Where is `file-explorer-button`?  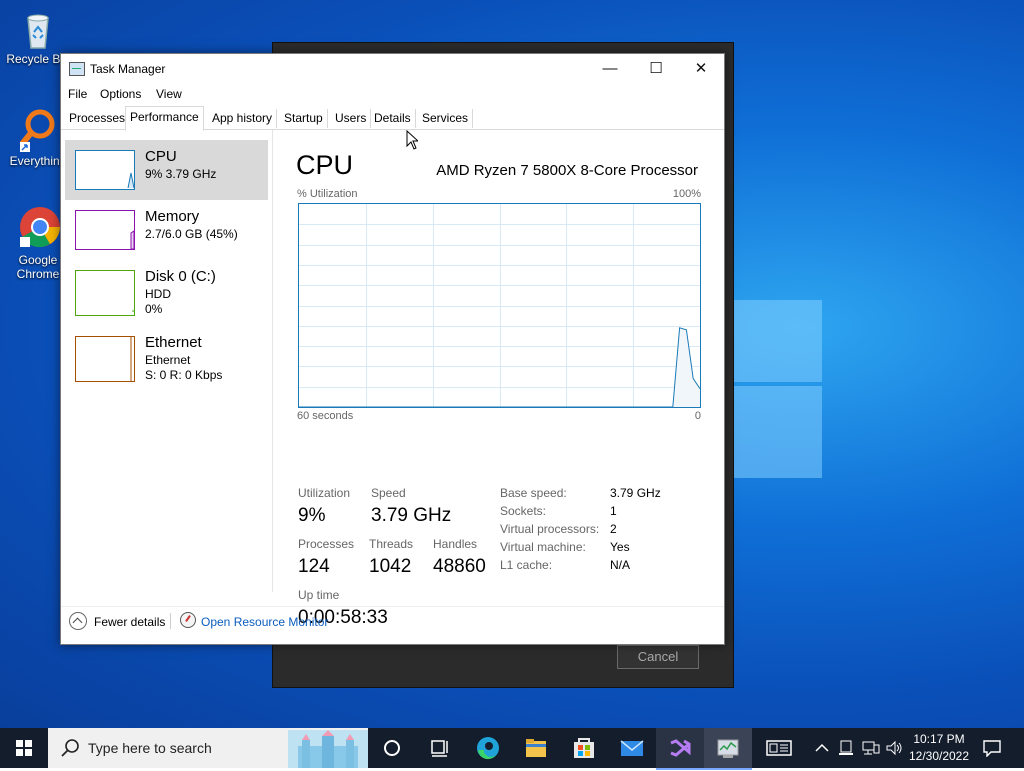 file-explorer-button is located at coordinates (536, 748).